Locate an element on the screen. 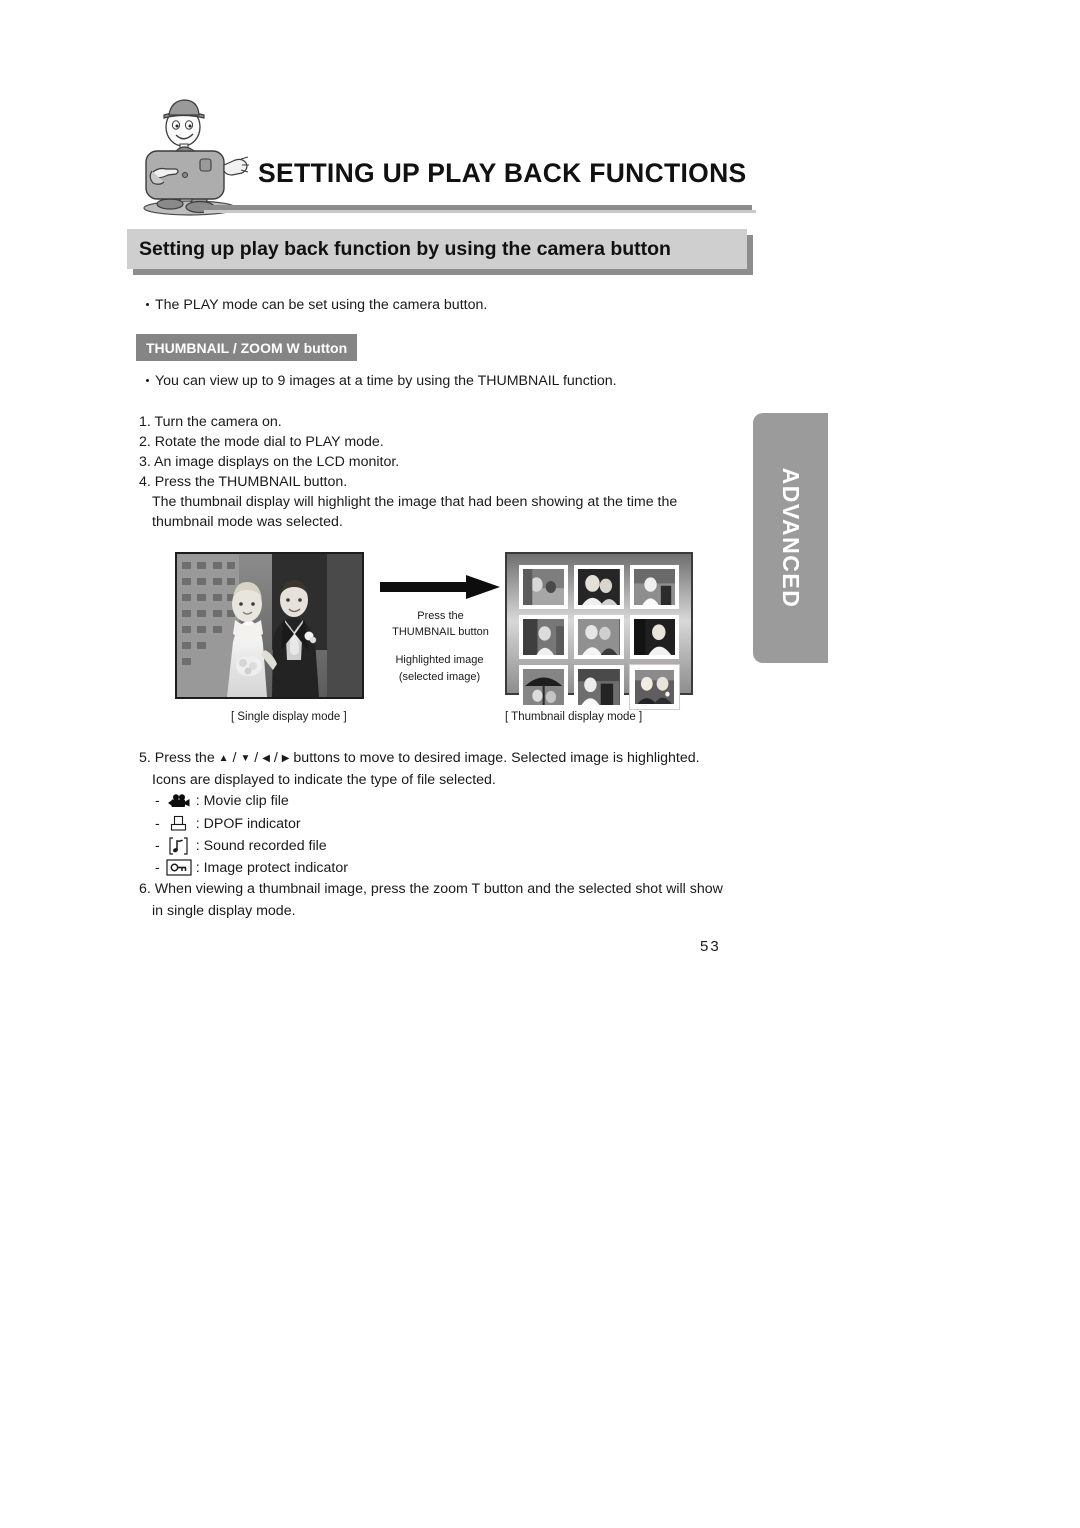 The height and width of the screenshot is (1528, 1080). icon-row-protect-label: : Image protect indicator is located at coordinates (271, 867).